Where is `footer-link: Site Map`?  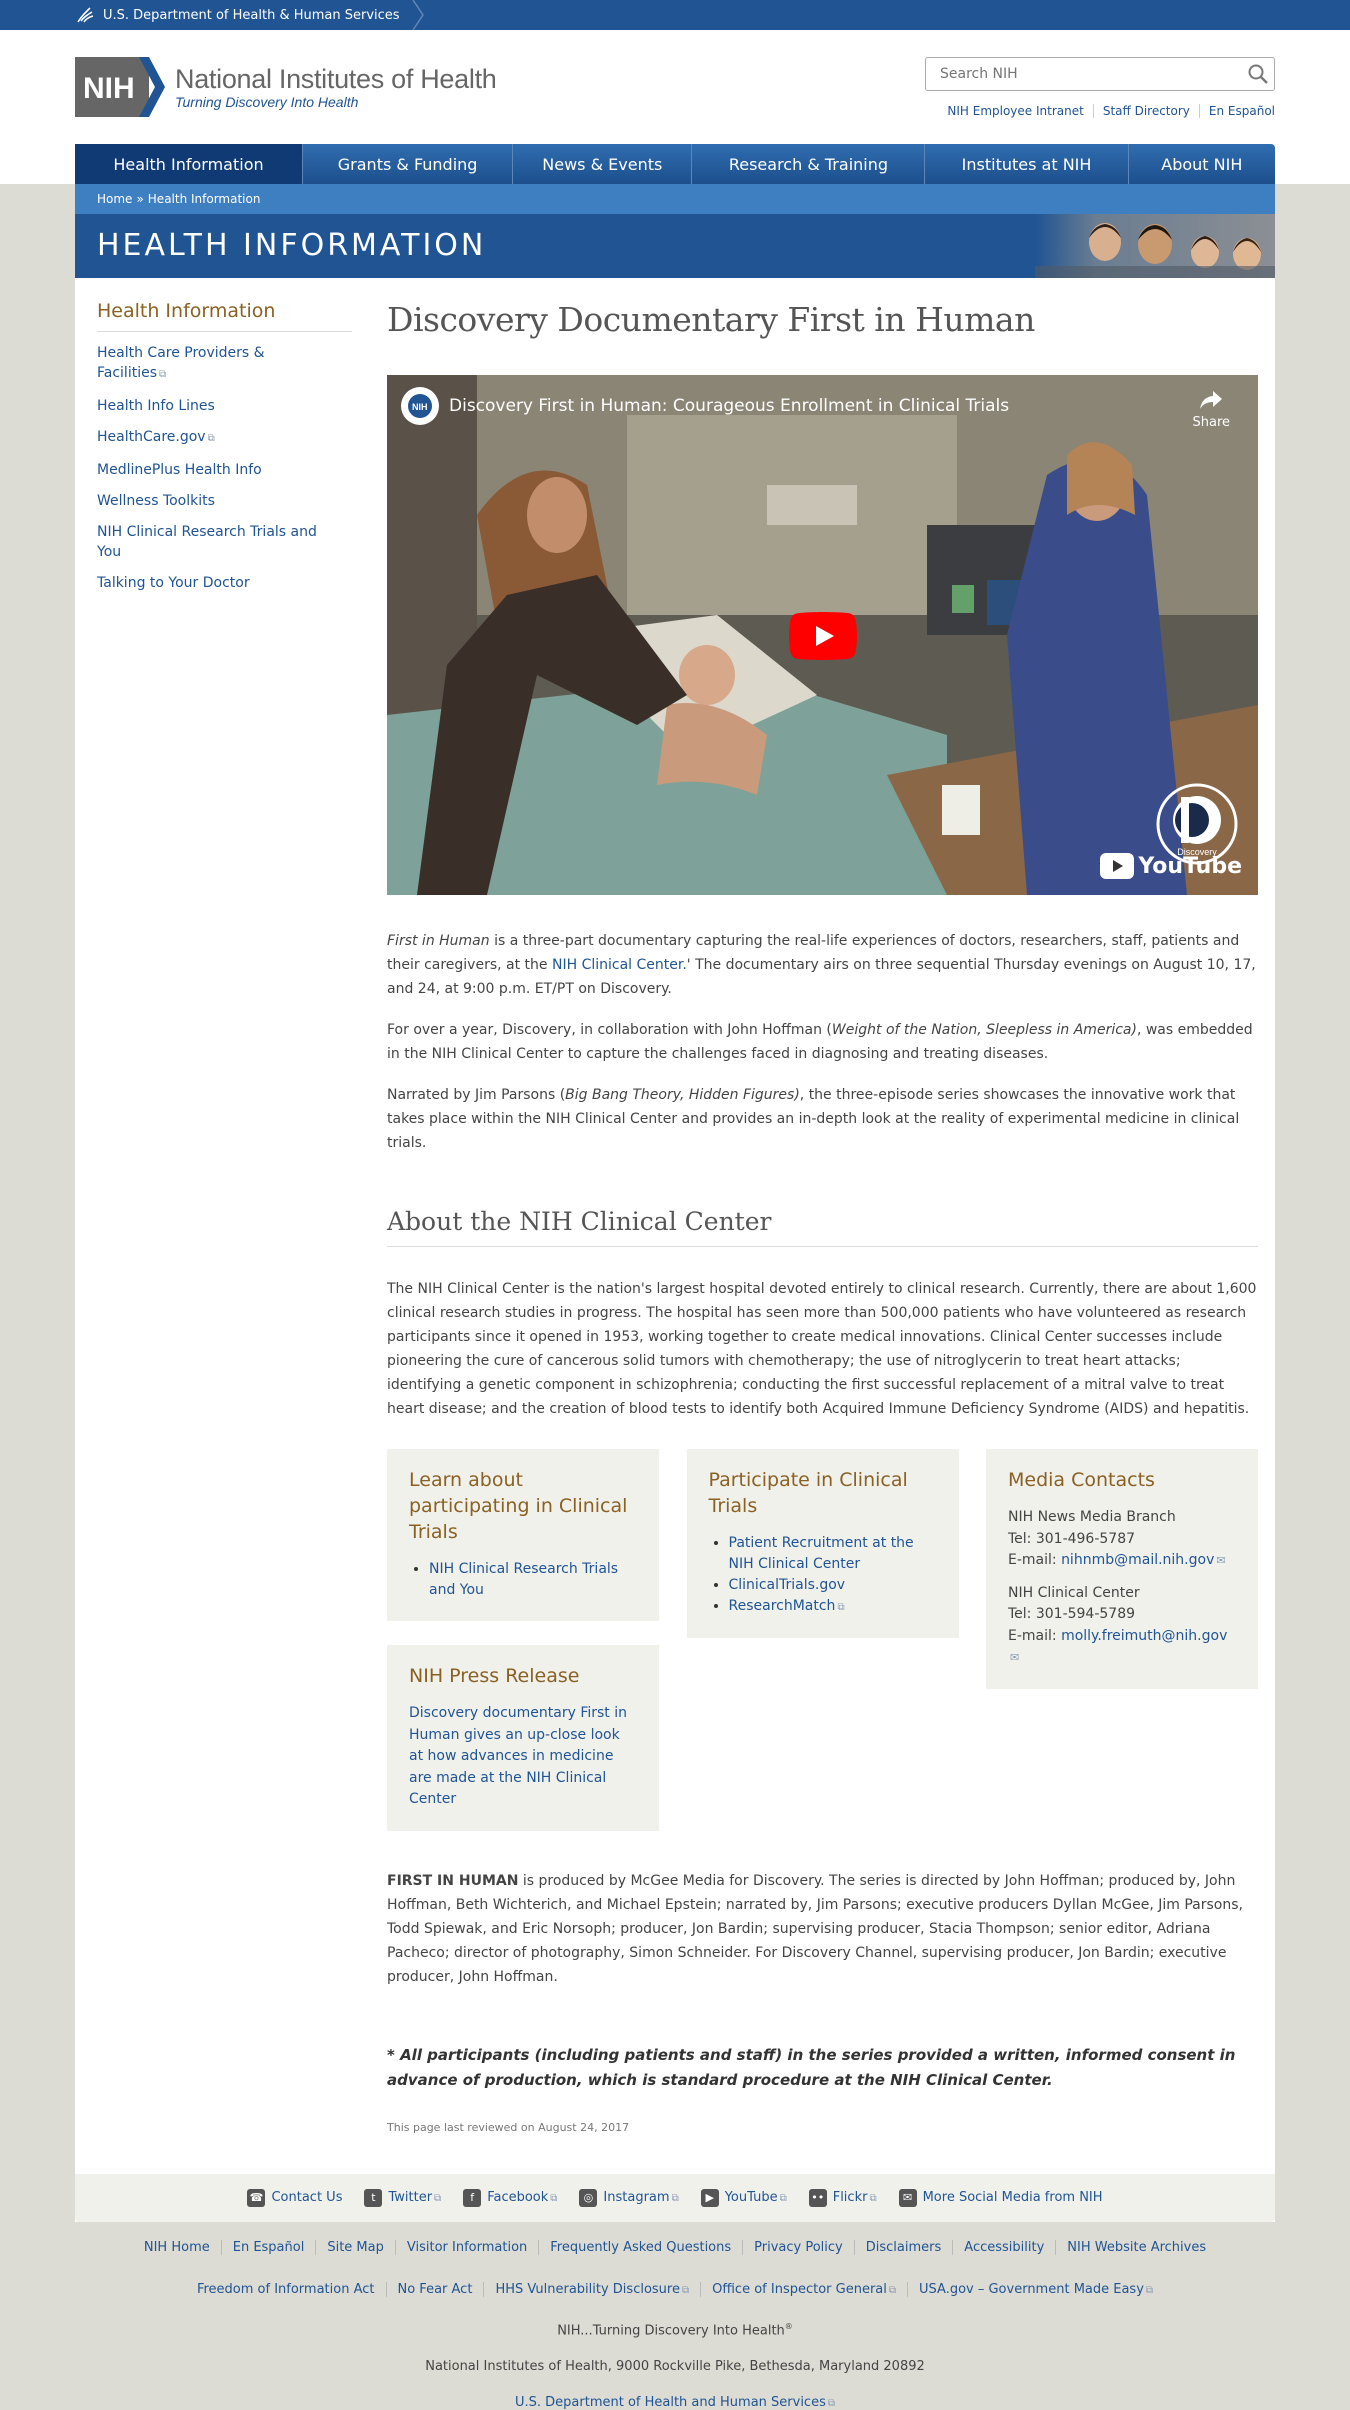
footer-link: Site Map is located at coordinates (355, 2247).